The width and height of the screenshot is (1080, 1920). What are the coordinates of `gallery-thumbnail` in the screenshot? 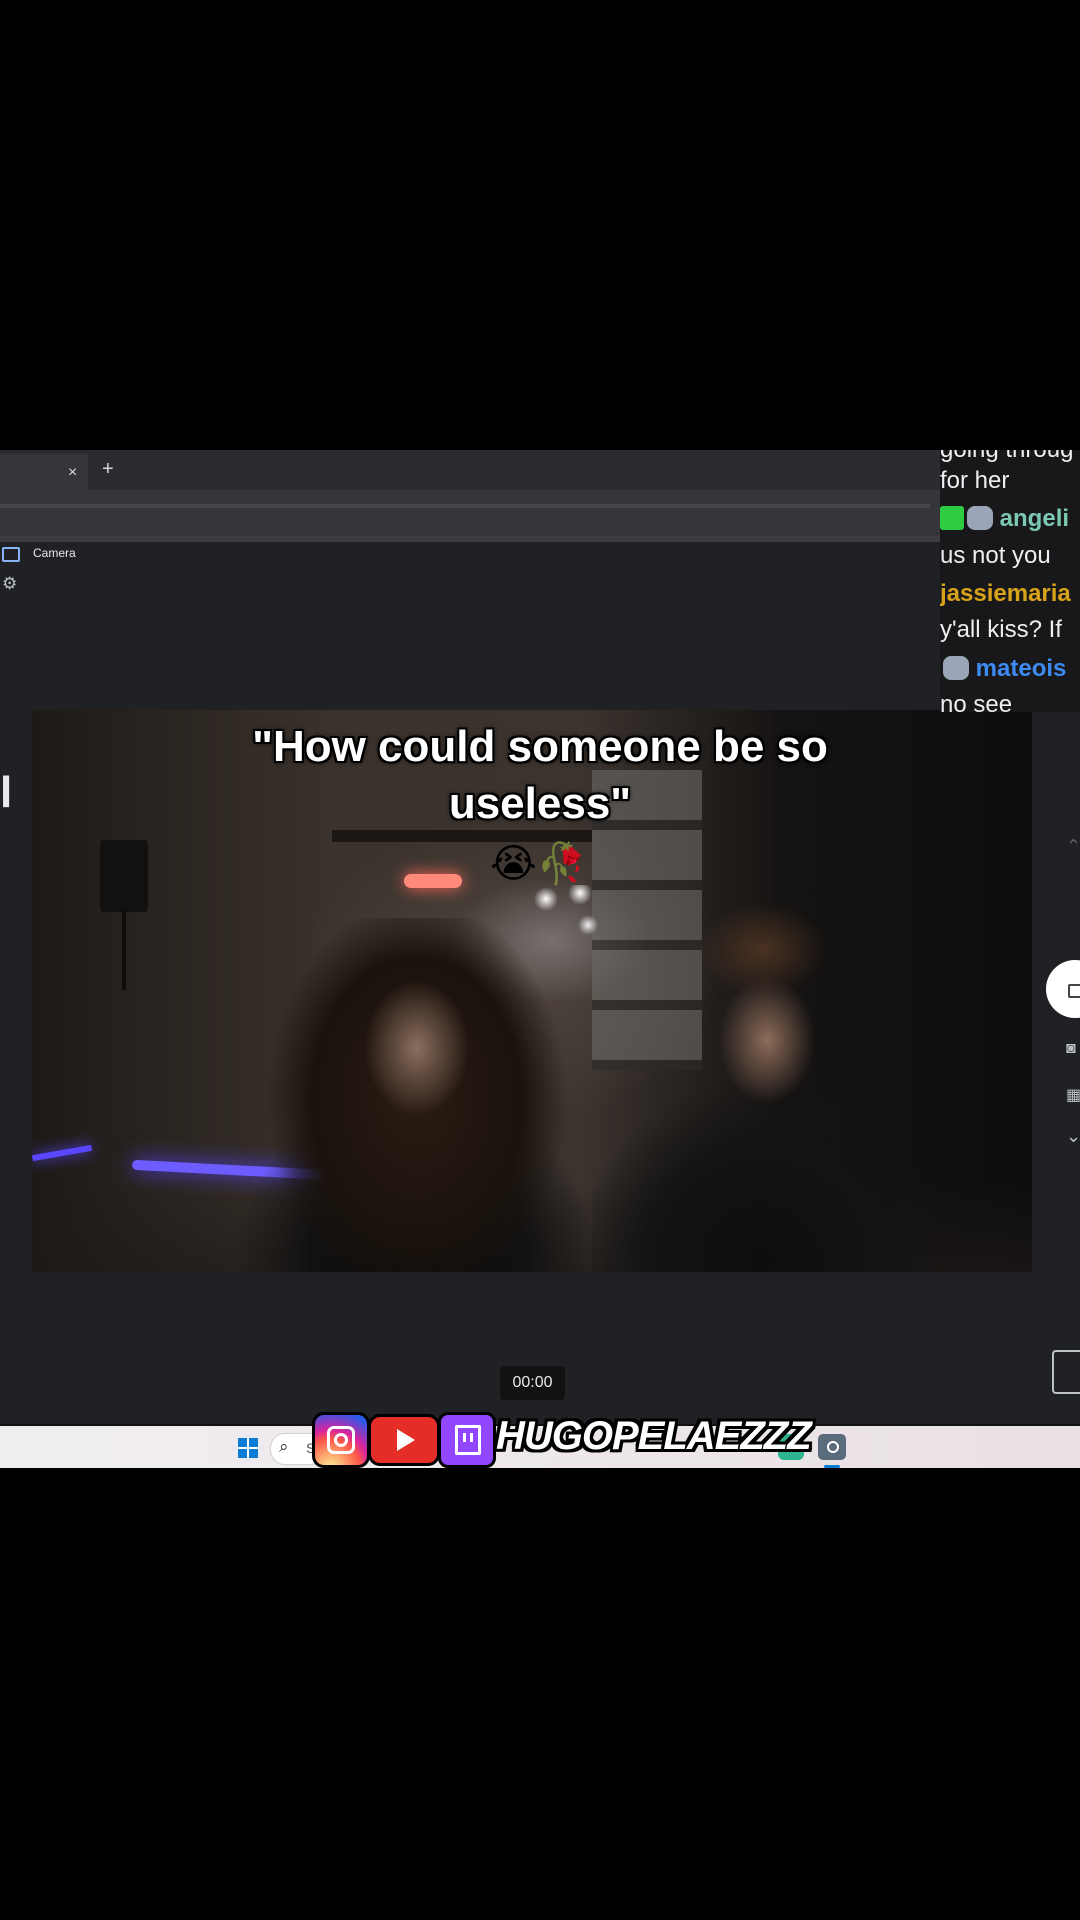 It's located at (1066, 1372).